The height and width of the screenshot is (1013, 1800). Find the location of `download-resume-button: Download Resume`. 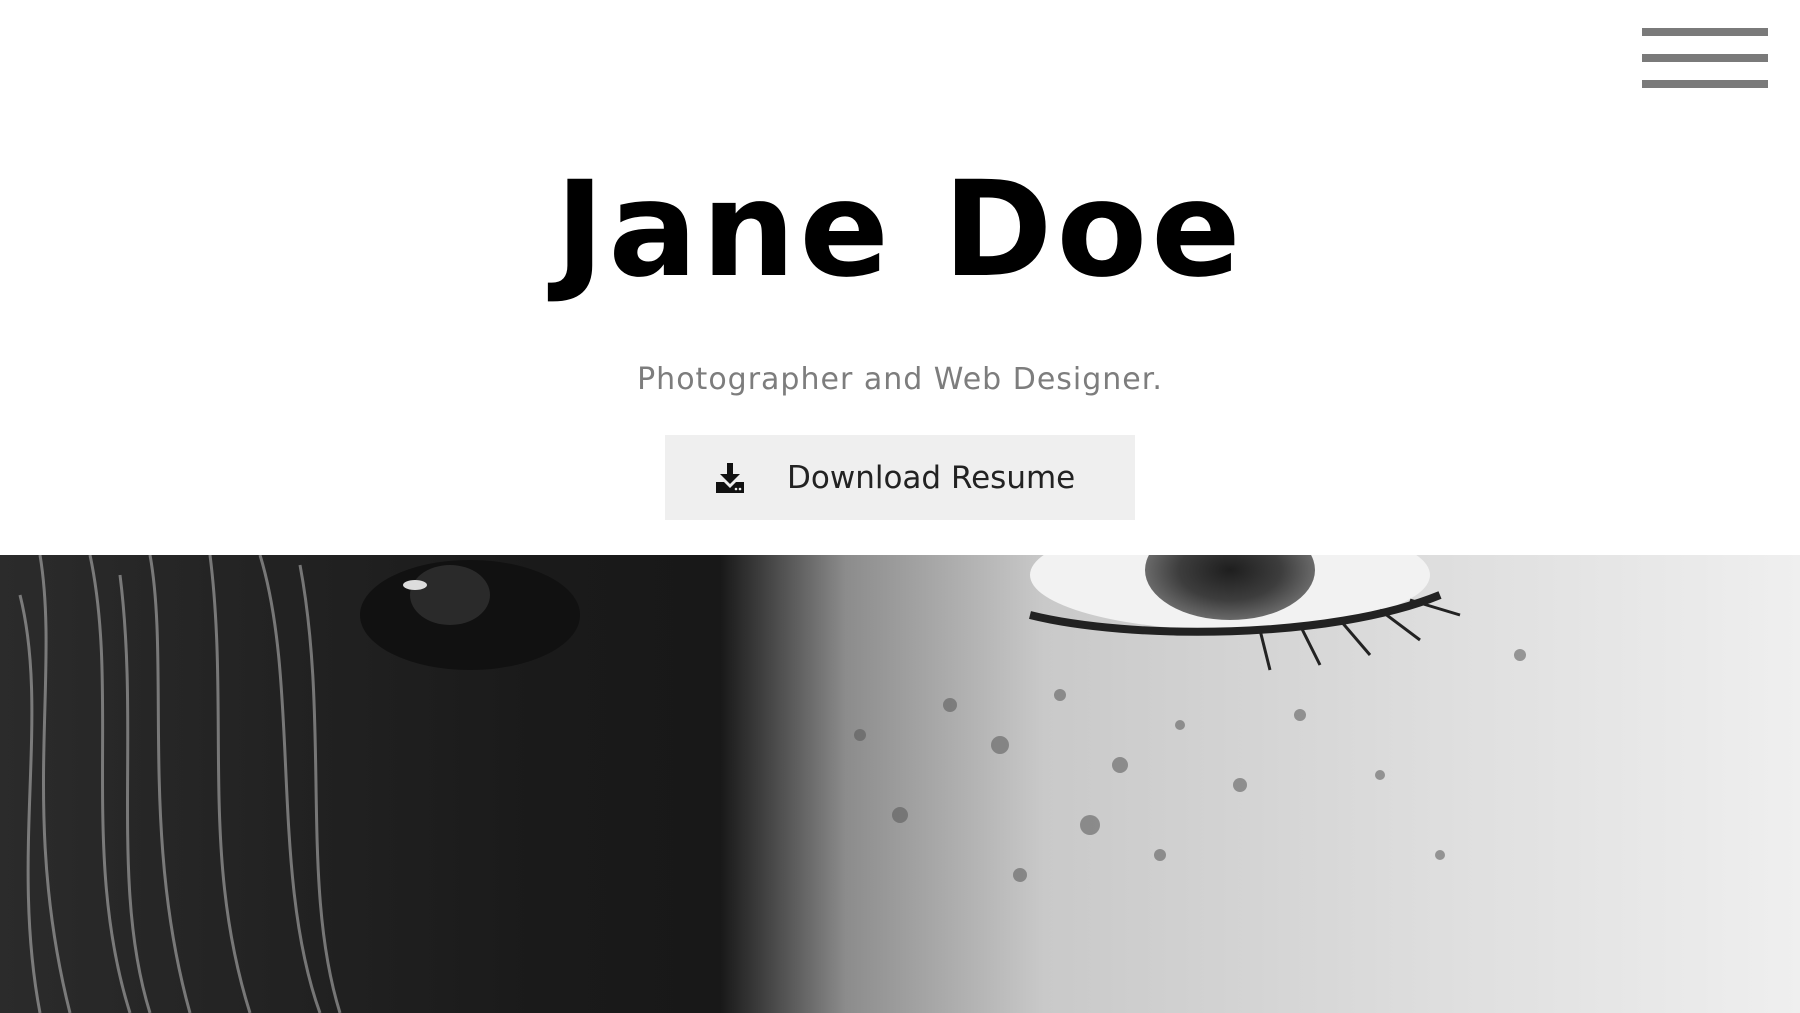

download-resume-button: Download Resume is located at coordinates (900, 477).